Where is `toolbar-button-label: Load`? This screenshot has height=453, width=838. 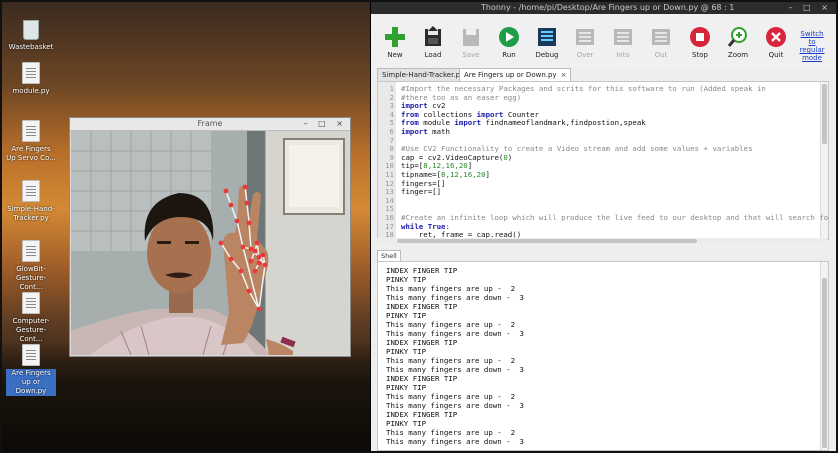 toolbar-button-label: Load is located at coordinates (433, 55).